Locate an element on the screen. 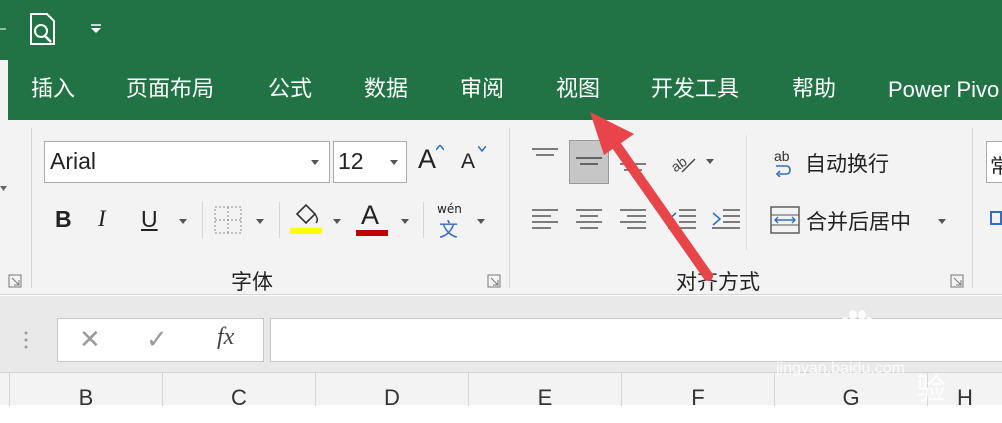 This screenshot has width=1002, height=423. underline-button: U is located at coordinates (149, 219).